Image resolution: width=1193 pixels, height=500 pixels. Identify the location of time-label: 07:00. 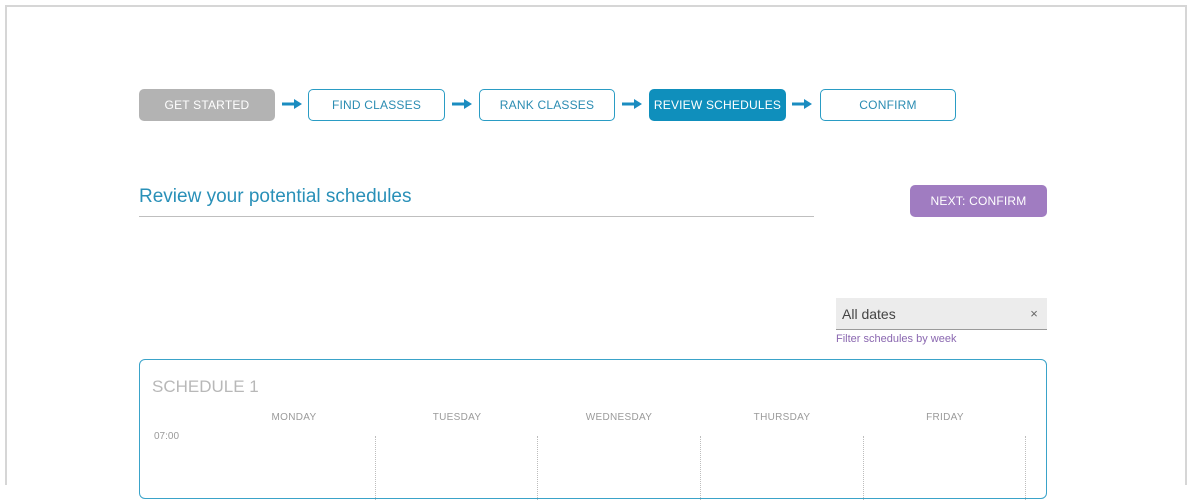
(167, 436).